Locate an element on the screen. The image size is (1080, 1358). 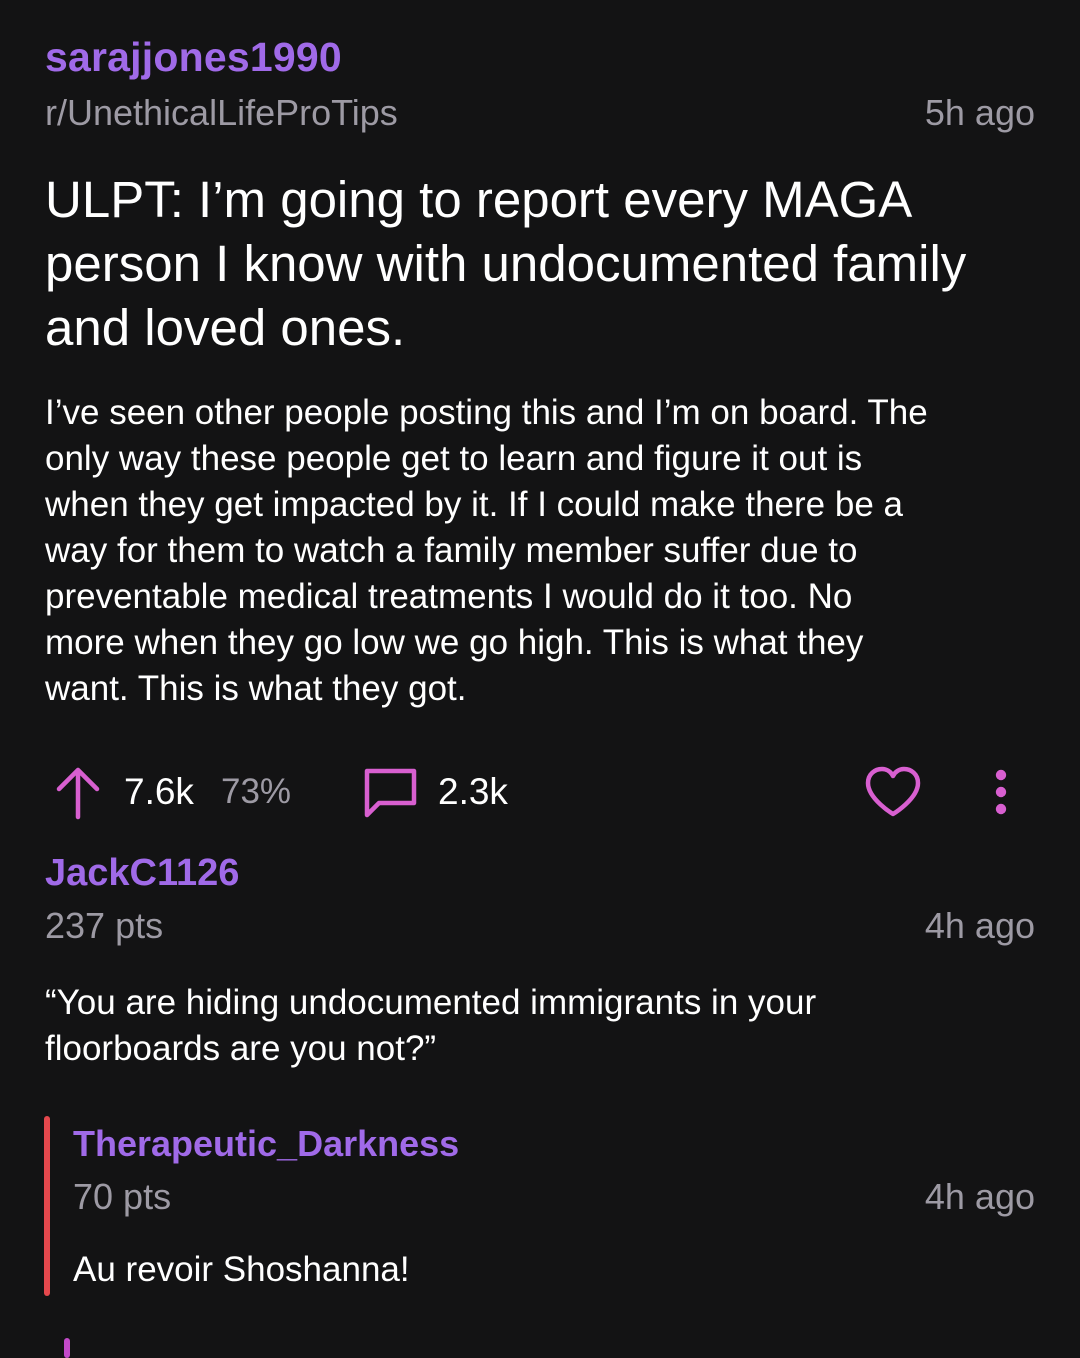
reply-text: Au revoir Shoshanna! is located at coordinates (241, 1269).